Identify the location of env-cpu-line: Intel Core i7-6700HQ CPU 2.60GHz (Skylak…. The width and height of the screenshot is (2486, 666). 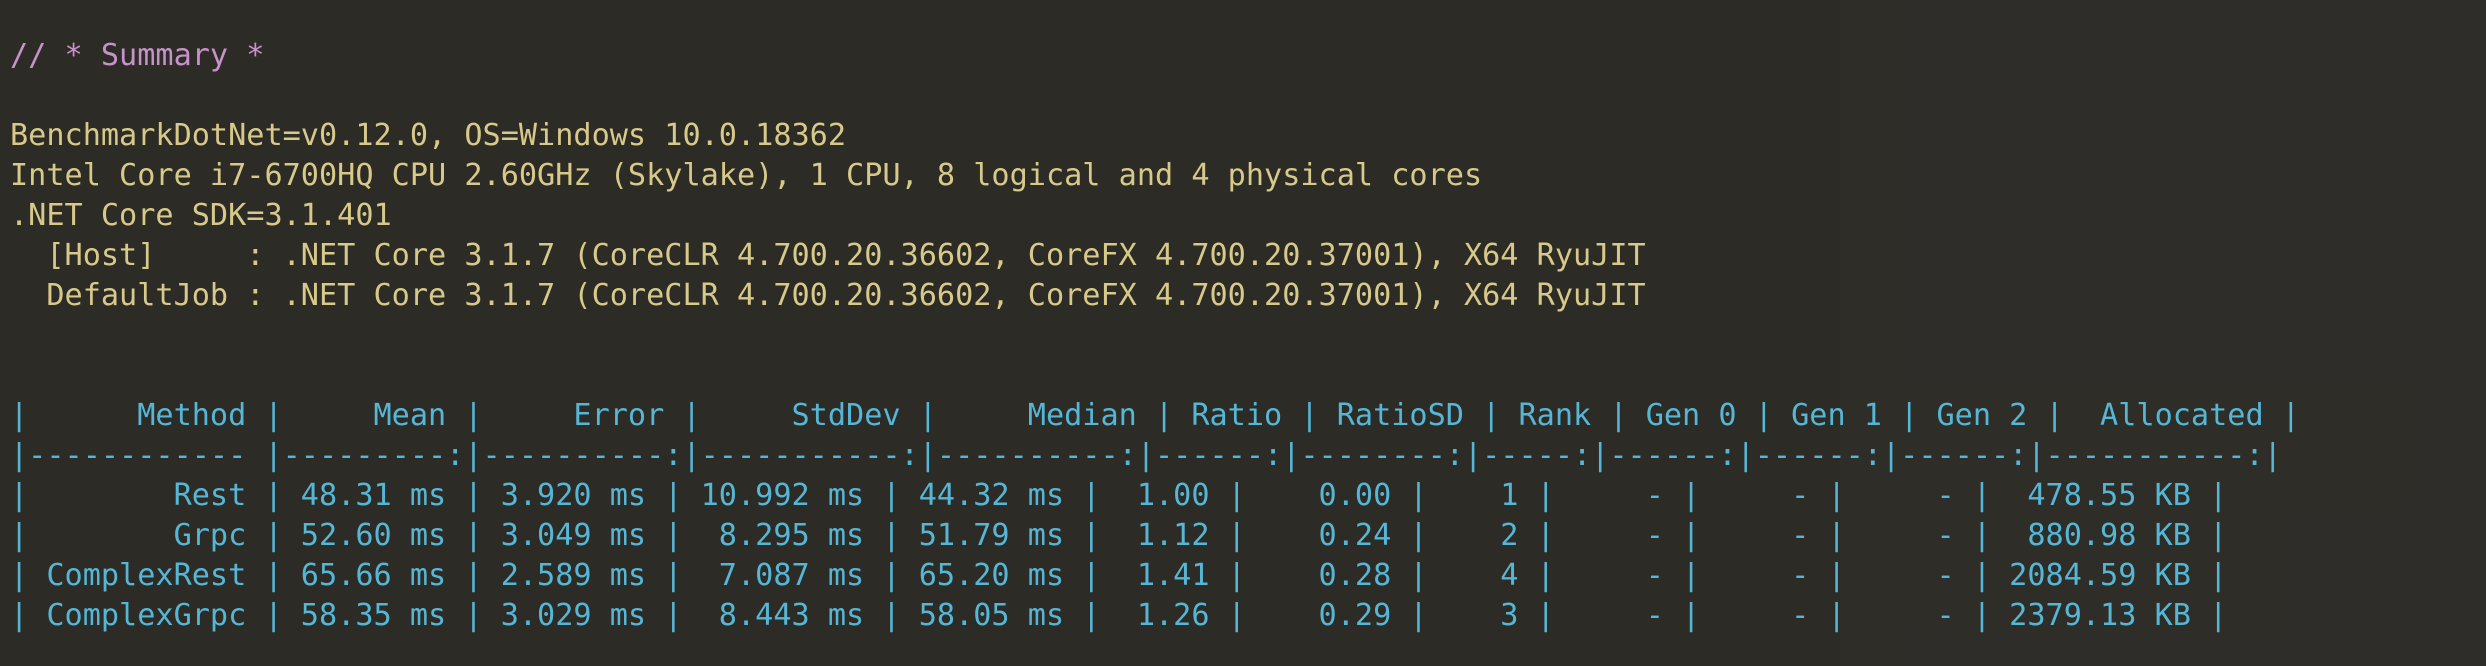
(746, 175).